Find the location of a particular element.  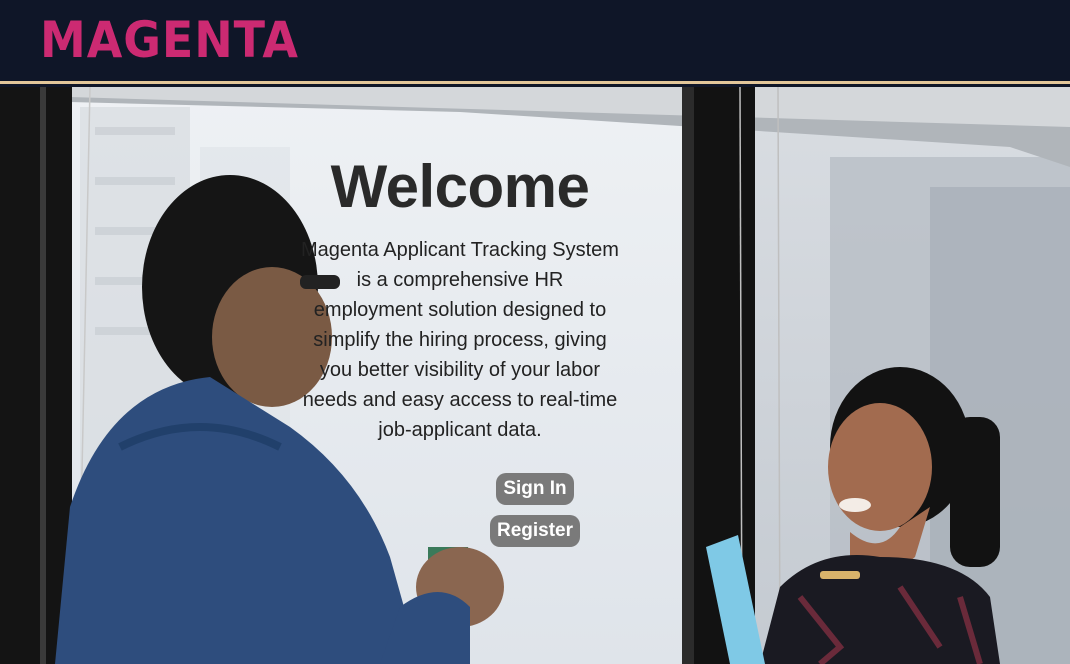

sign-in-button: Sign In is located at coordinates (535, 489).